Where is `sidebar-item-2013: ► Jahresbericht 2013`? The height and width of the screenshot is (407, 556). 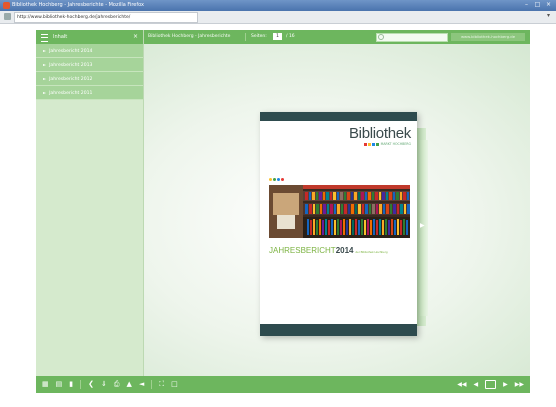
sidebar-item-2013: ► Jahresbericht 2013 is located at coordinates (89, 65).